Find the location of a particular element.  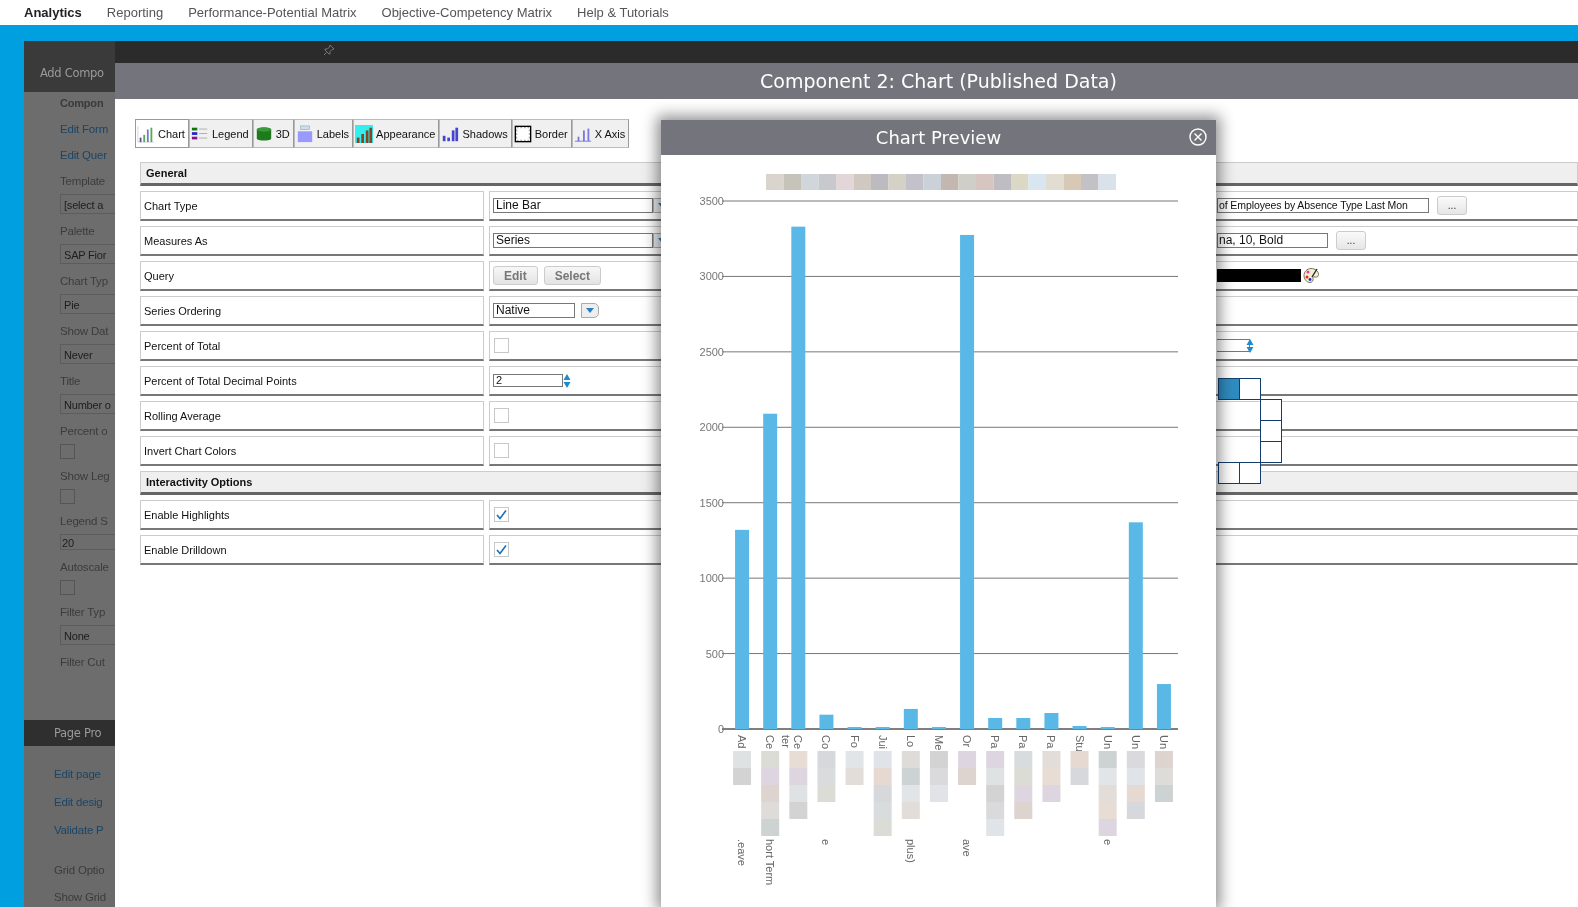

category-label: ter is located at coordinates (786, 741).